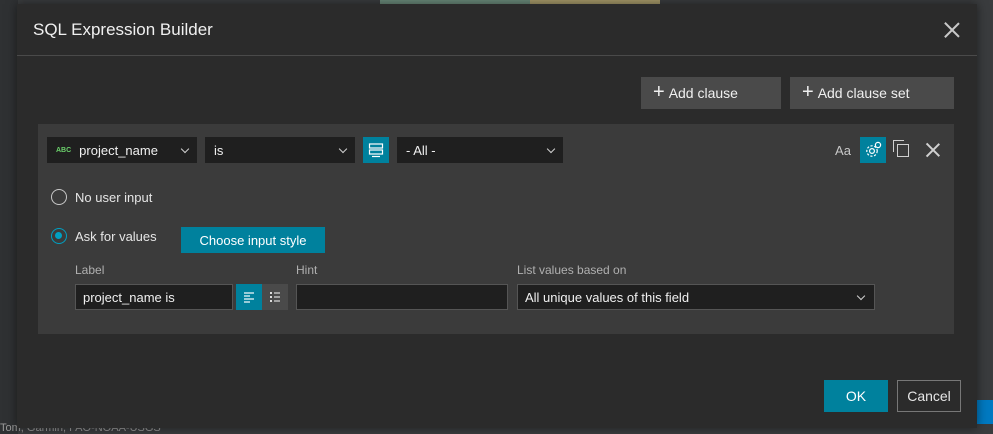 This screenshot has width=993, height=434. Describe the element at coordinates (572, 270) in the screenshot. I see `list-values-caption: List values based on` at that location.